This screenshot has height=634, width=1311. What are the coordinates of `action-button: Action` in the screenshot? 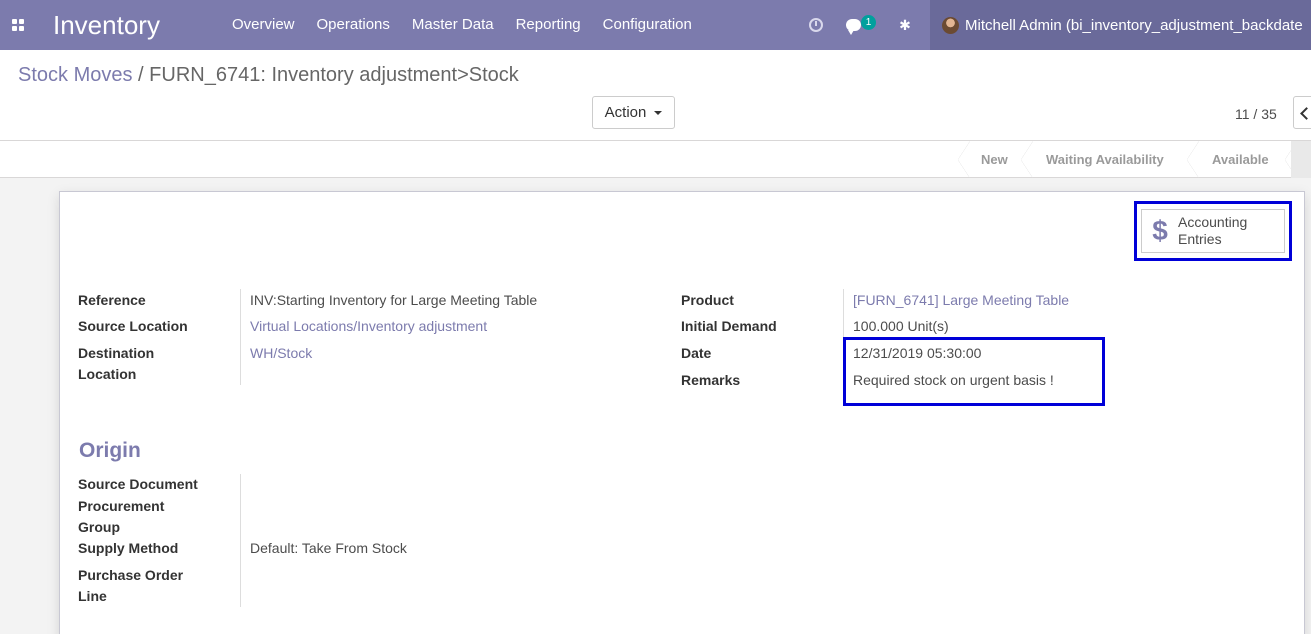 It's located at (633, 112).